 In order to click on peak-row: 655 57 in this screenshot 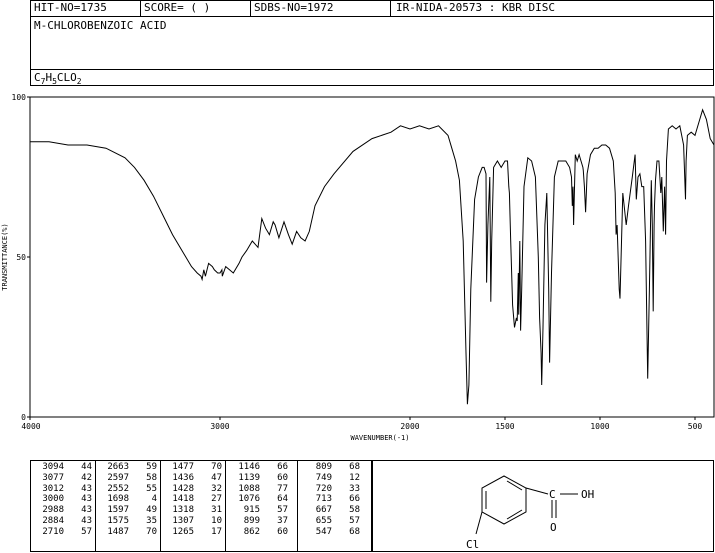, I will do `click(331, 521)`.